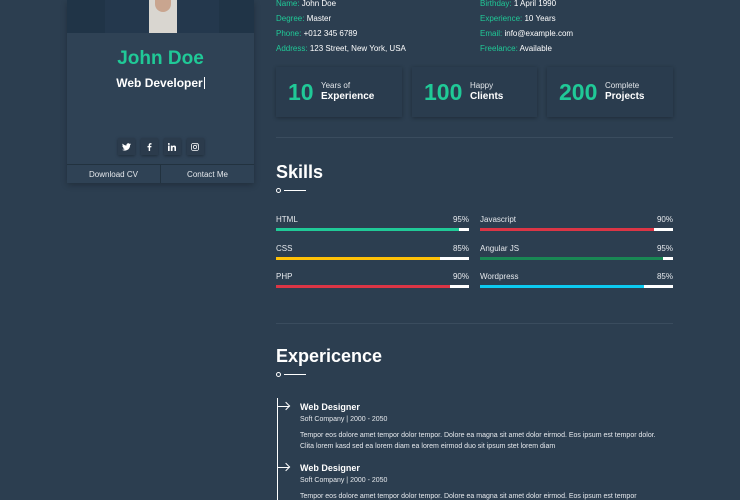 The width and height of the screenshot is (740, 500). I want to click on stat-experience: 10 Years of Experience, so click(339, 92).